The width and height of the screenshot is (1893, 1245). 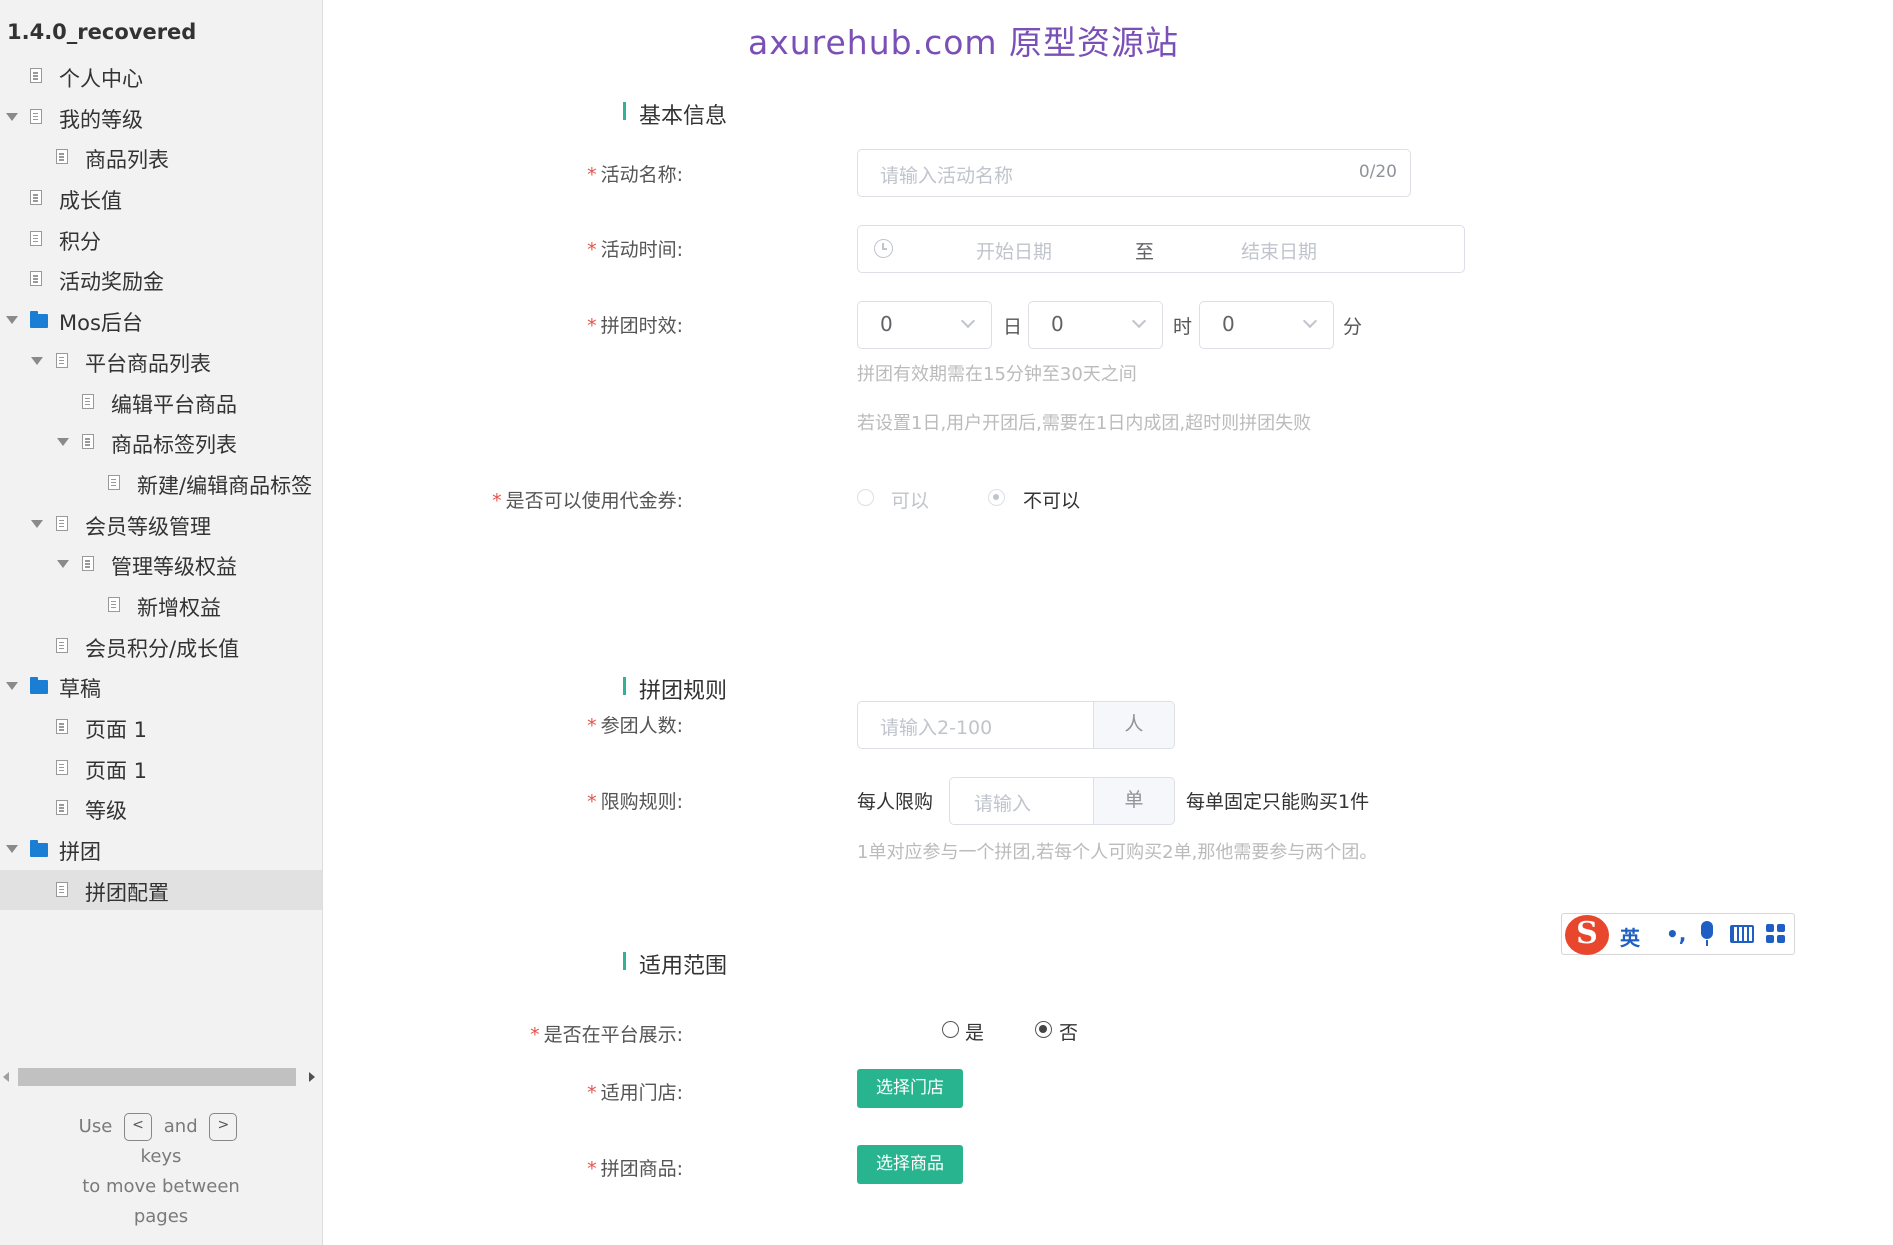 I want to click on horizontal-scrollbar, so click(x=161, y=1077).